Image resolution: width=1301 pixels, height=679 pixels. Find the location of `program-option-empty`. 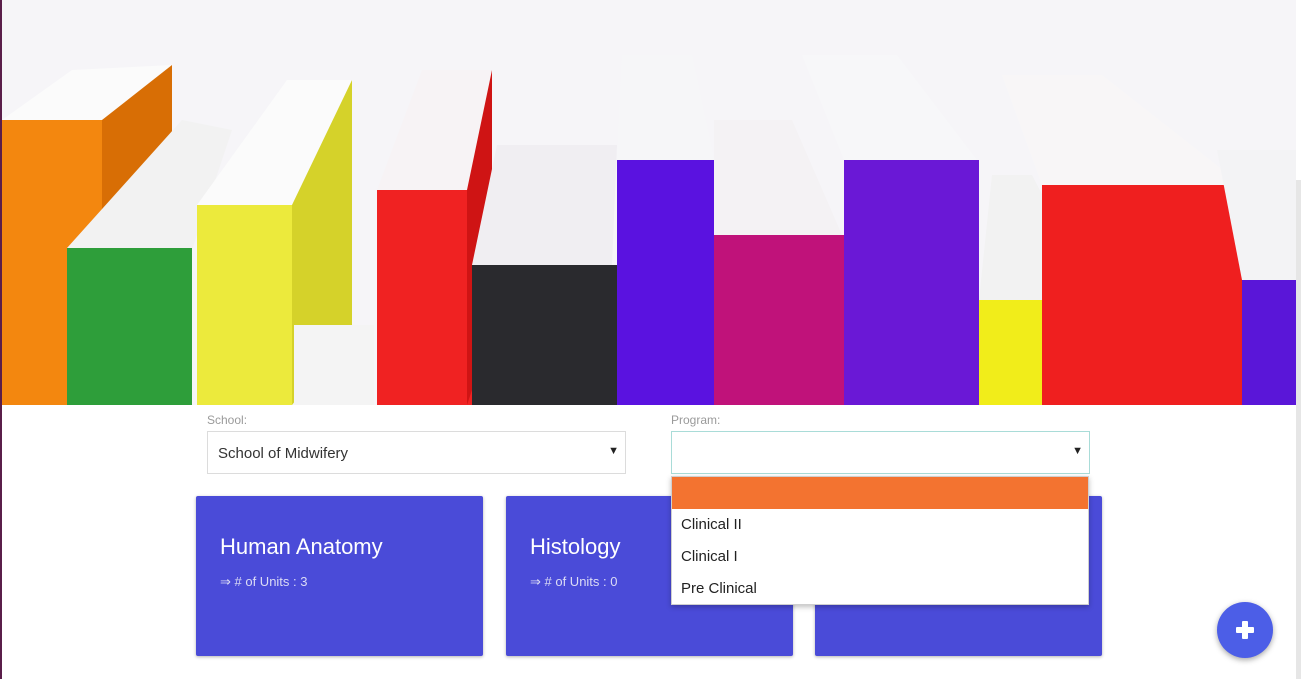

program-option-empty is located at coordinates (880, 493).